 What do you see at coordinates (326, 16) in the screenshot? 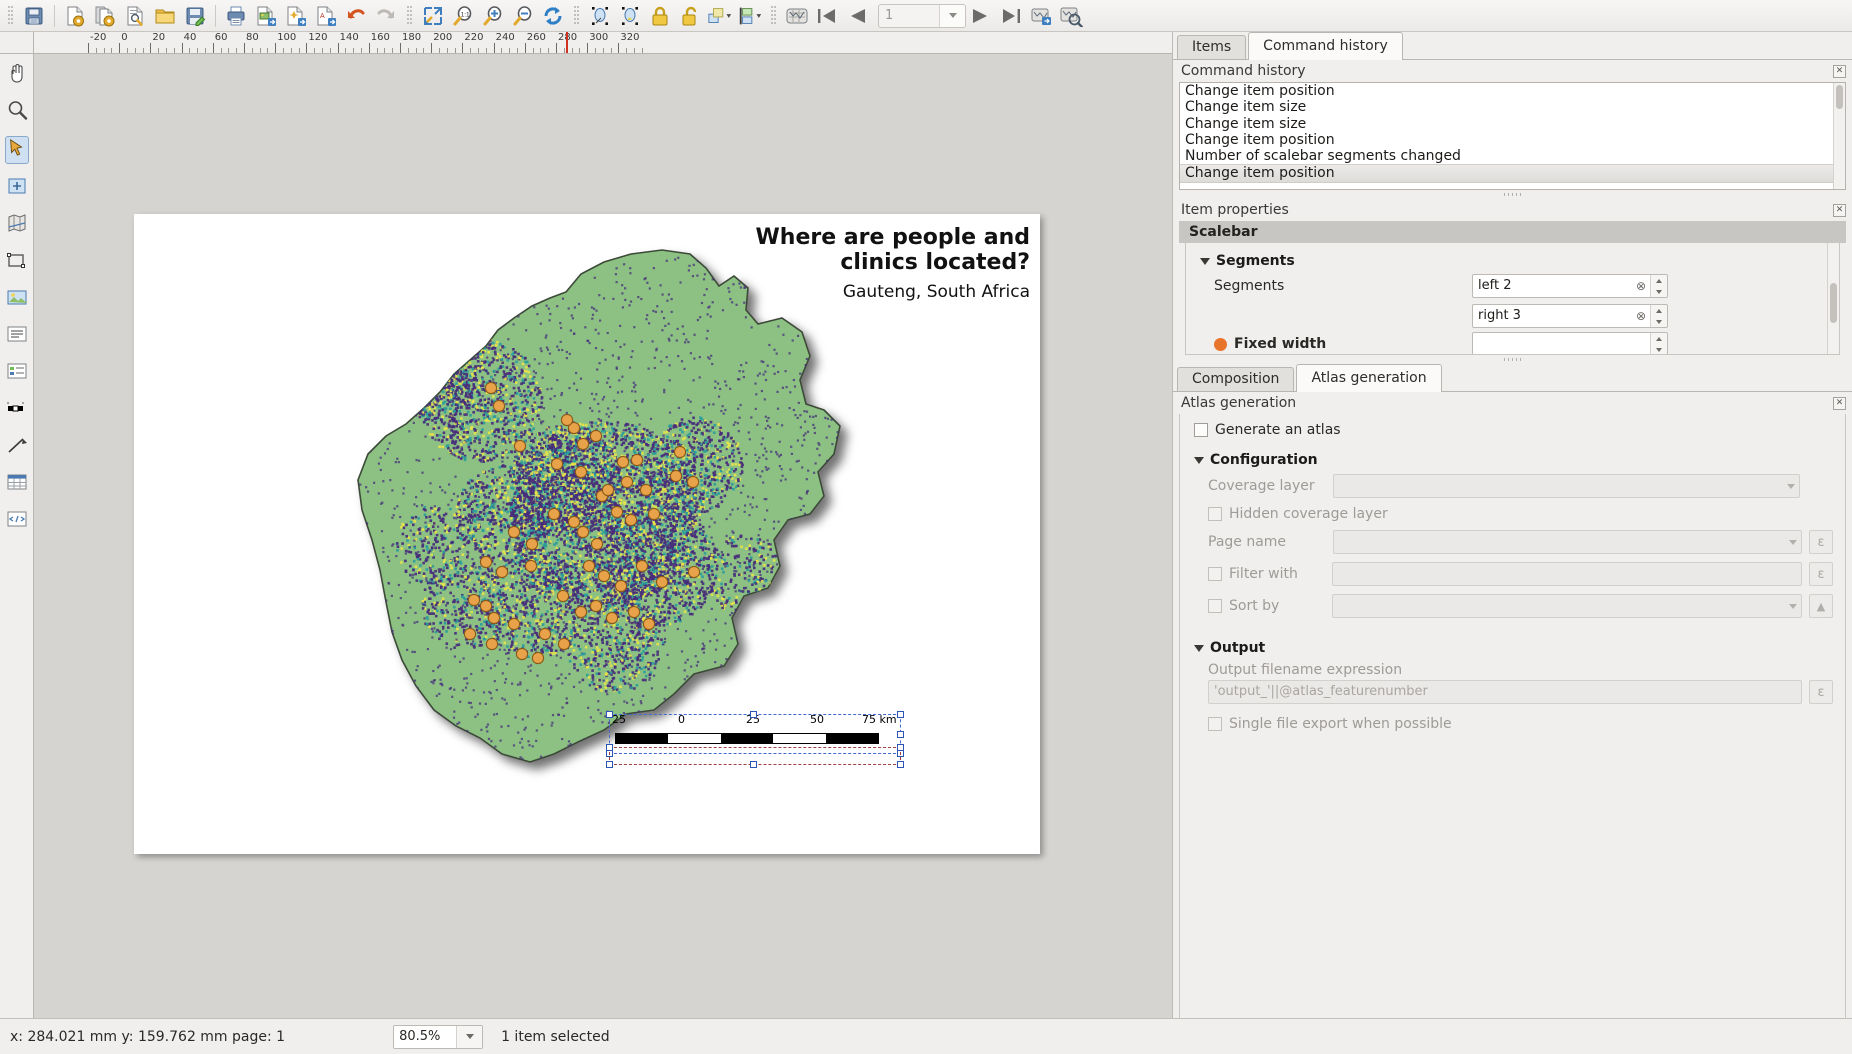
I see `export-pdf-icon: A` at bounding box center [326, 16].